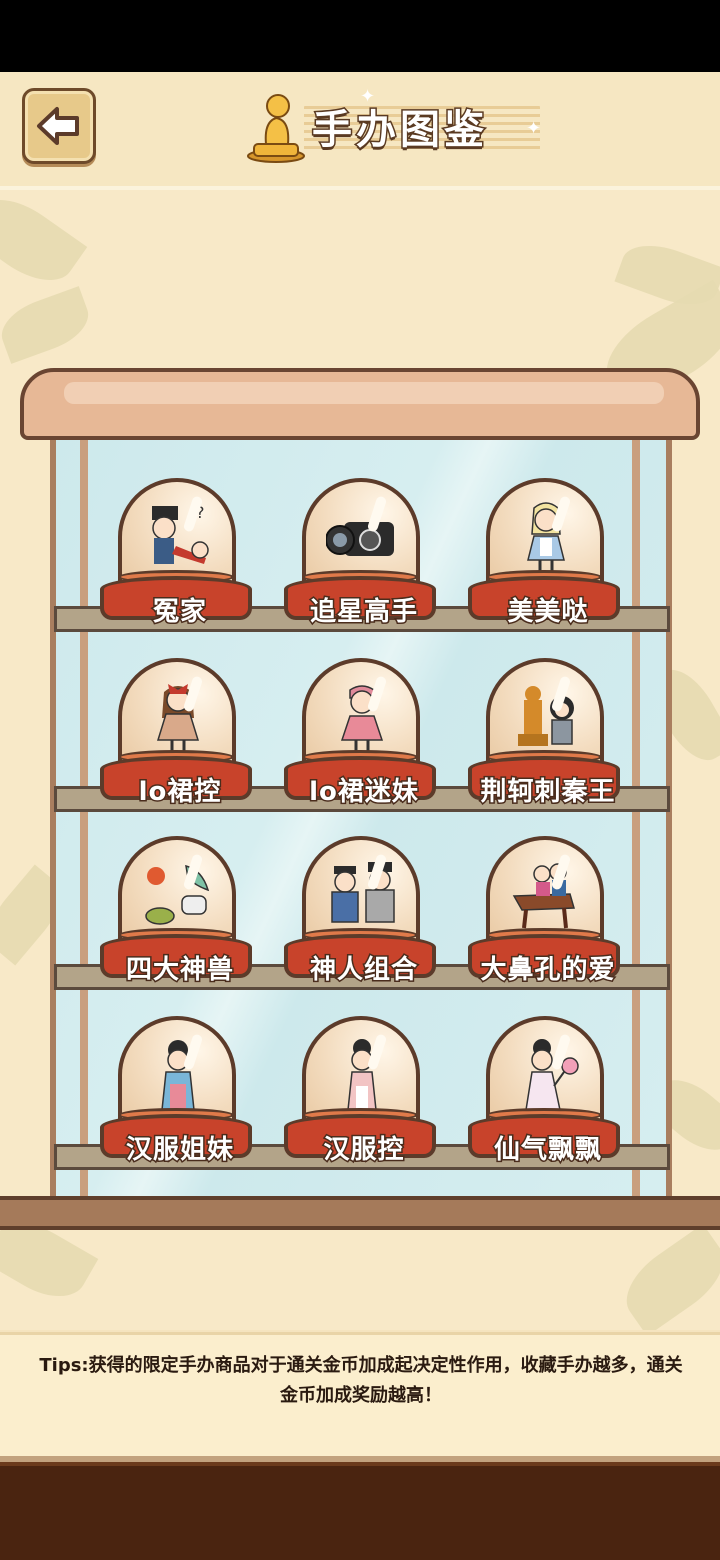 The width and height of the screenshot is (720, 1560). I want to click on page-title-group: 手办图鉴 ✦ ✦, so click(401, 126).